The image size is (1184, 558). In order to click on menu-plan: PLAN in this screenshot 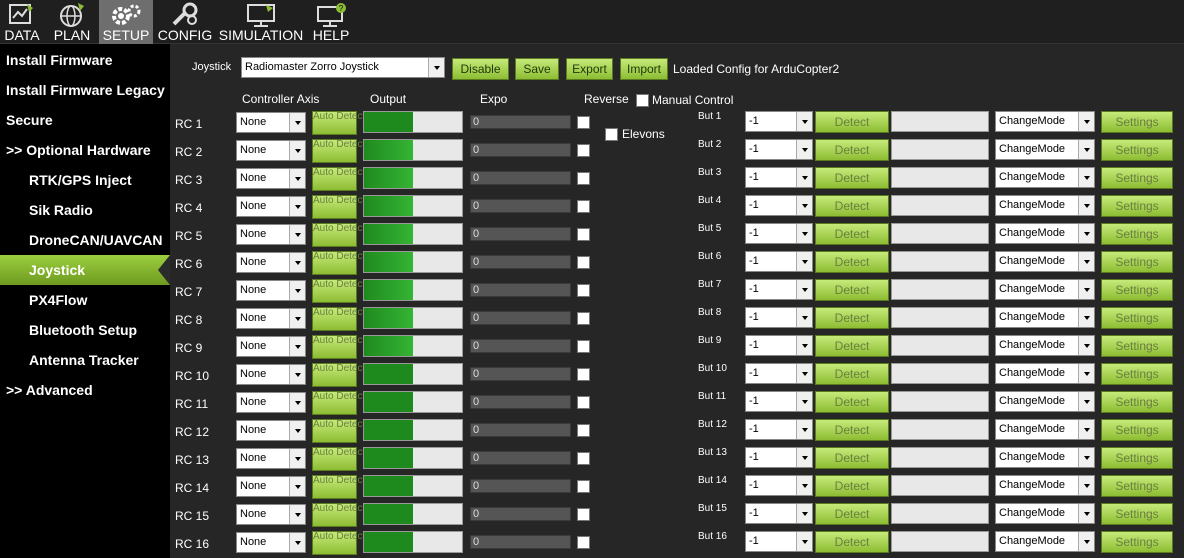, I will do `click(72, 22)`.